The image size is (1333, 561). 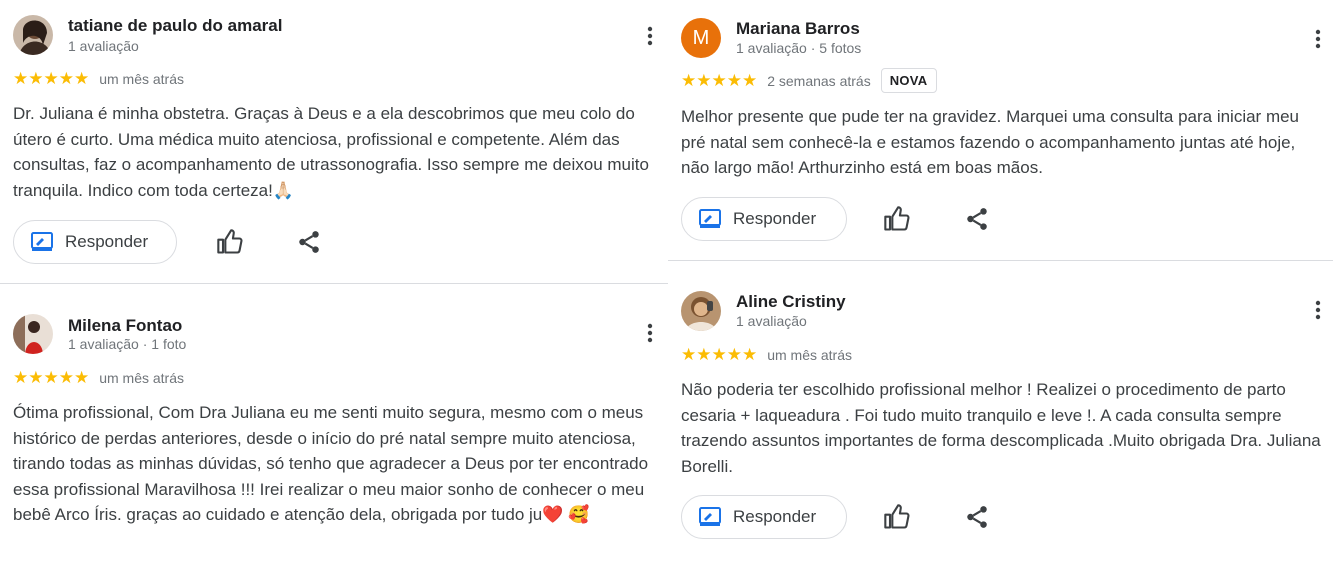 I want to click on rating: ★★★★★ 2 semanas atrás NOVA, so click(x=809, y=80).